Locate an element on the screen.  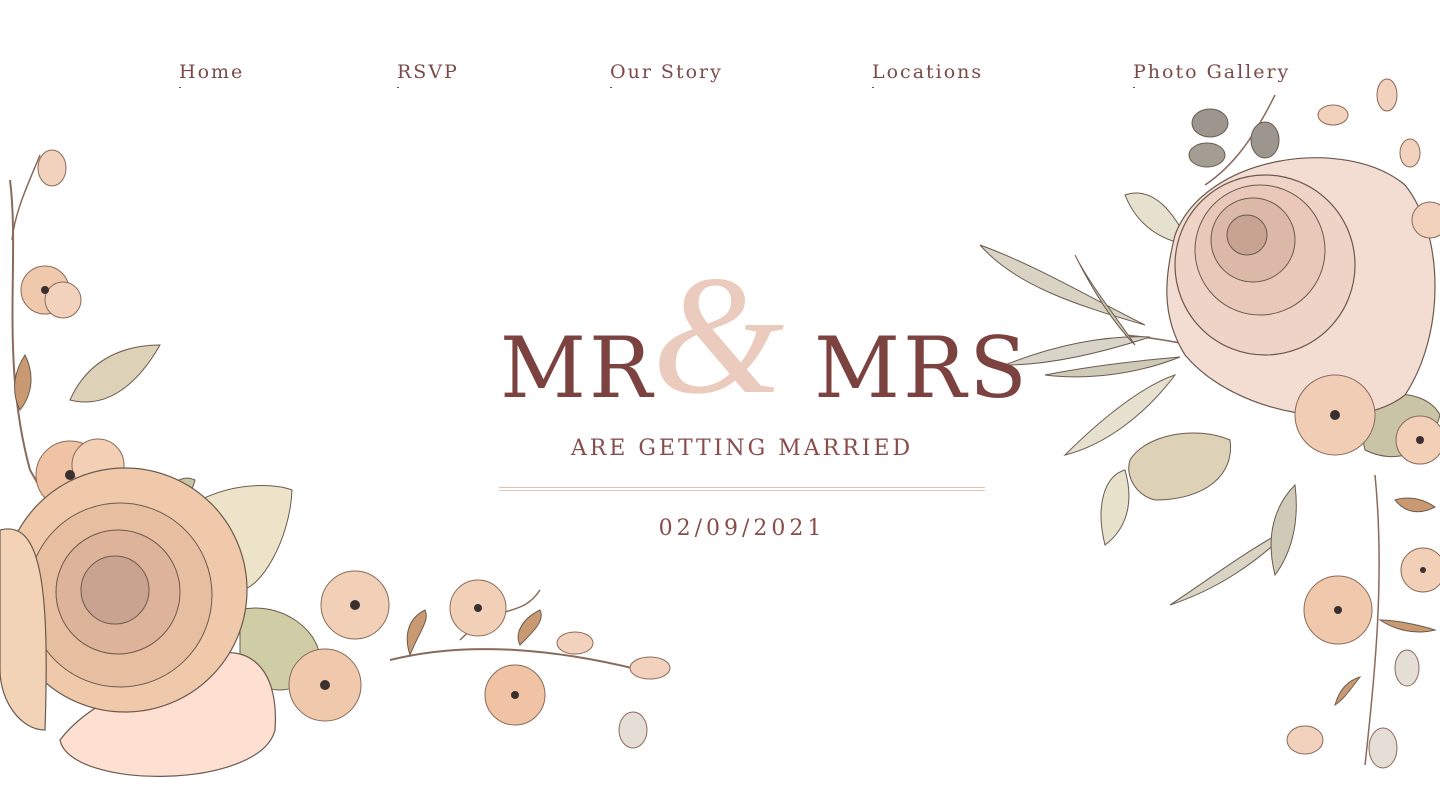
wedding-date: 02/09/2021 is located at coordinates (742, 528).